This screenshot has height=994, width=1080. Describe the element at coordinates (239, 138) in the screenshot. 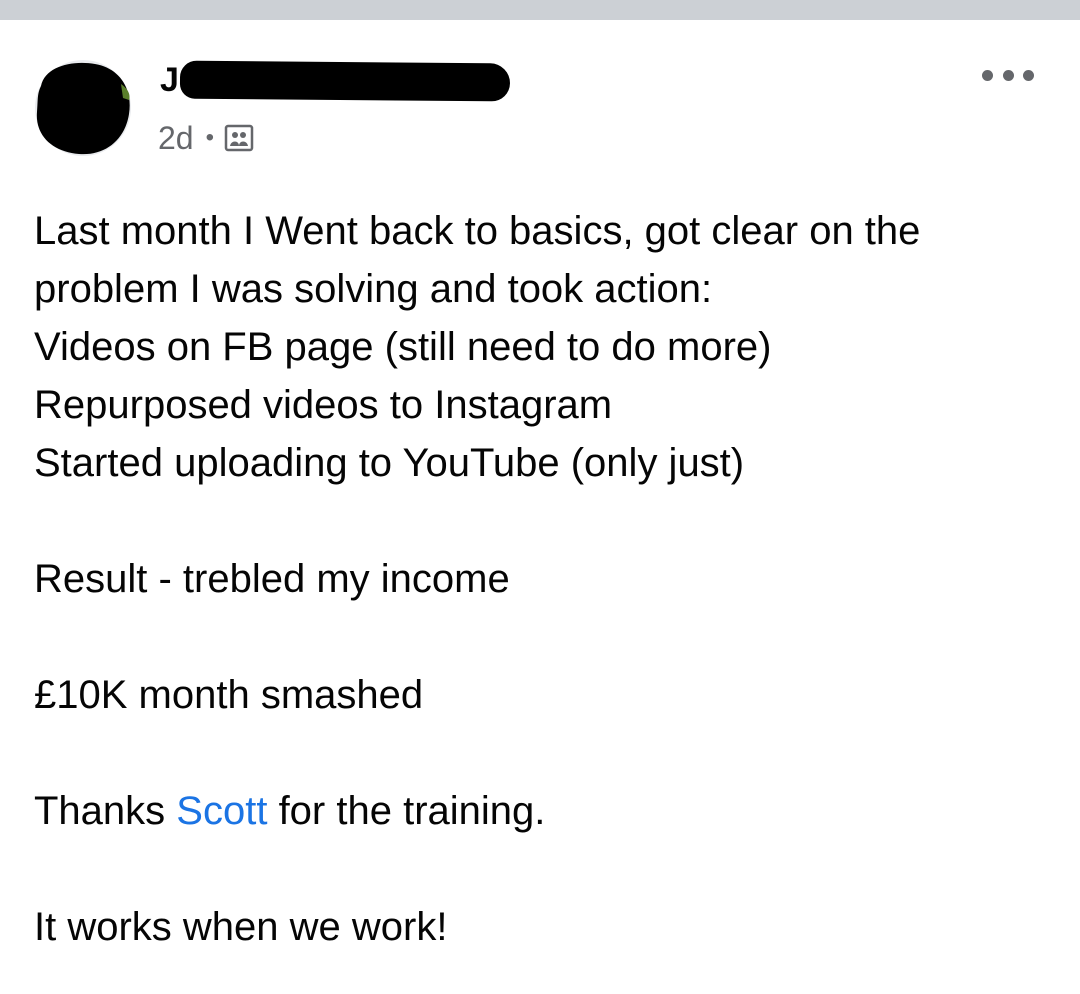

I see `group-privacy-icon` at that location.